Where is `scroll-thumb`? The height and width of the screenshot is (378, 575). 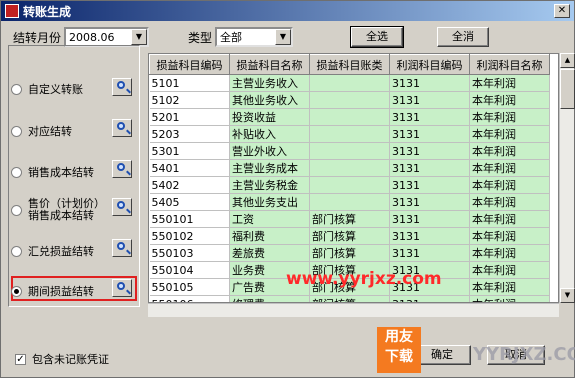 scroll-thumb is located at coordinates (567, 89).